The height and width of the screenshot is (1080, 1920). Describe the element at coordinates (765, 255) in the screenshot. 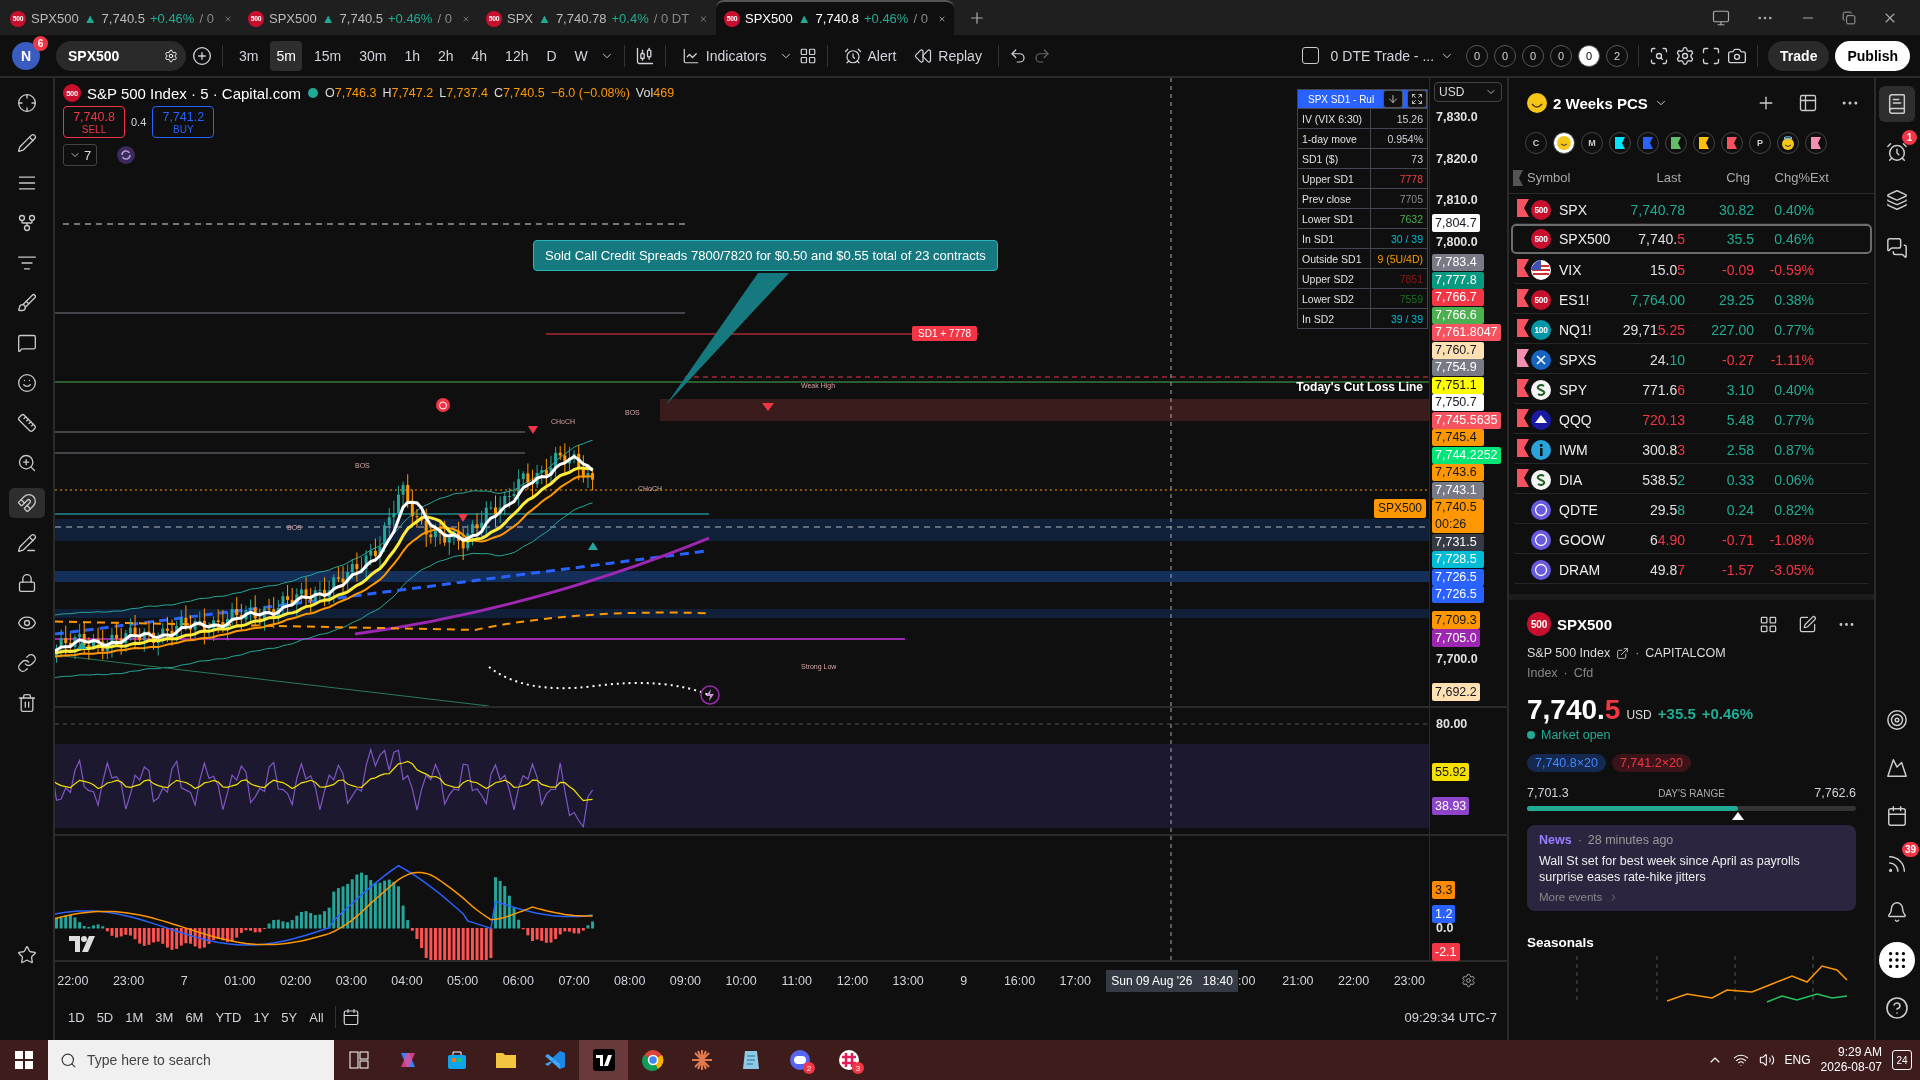

I see `annotation-callout: Sold Call Credit Spreads 7800/7820 for $0.50 and $0.55 total of 23 contracts` at that location.